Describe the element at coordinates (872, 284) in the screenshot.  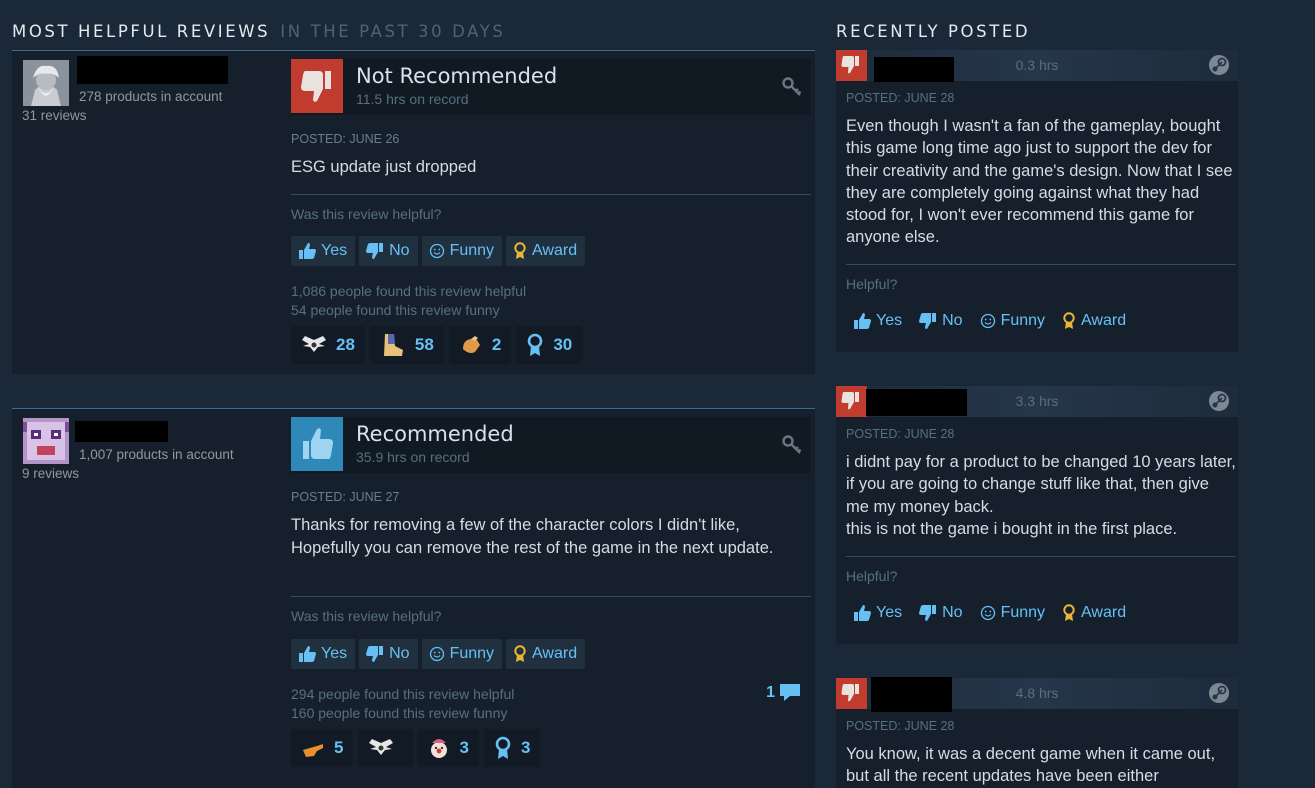
I see `helpful-question: Helpful?` at that location.